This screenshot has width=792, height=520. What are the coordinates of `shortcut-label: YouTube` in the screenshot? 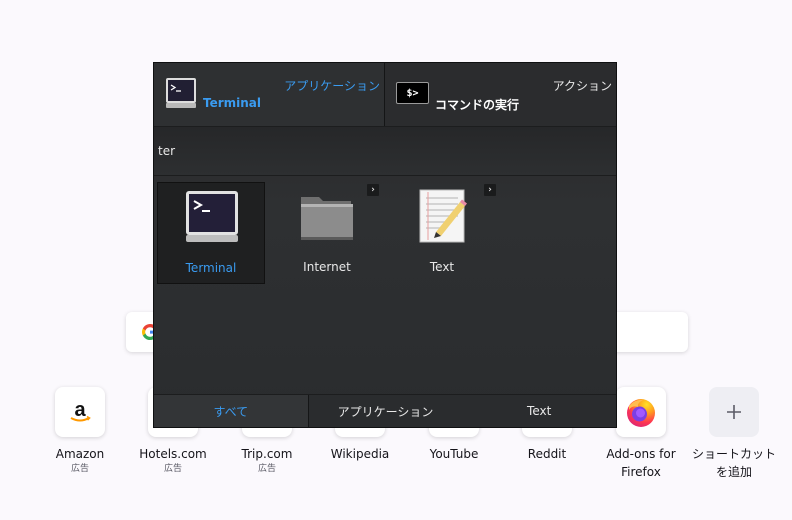 It's located at (454, 454).